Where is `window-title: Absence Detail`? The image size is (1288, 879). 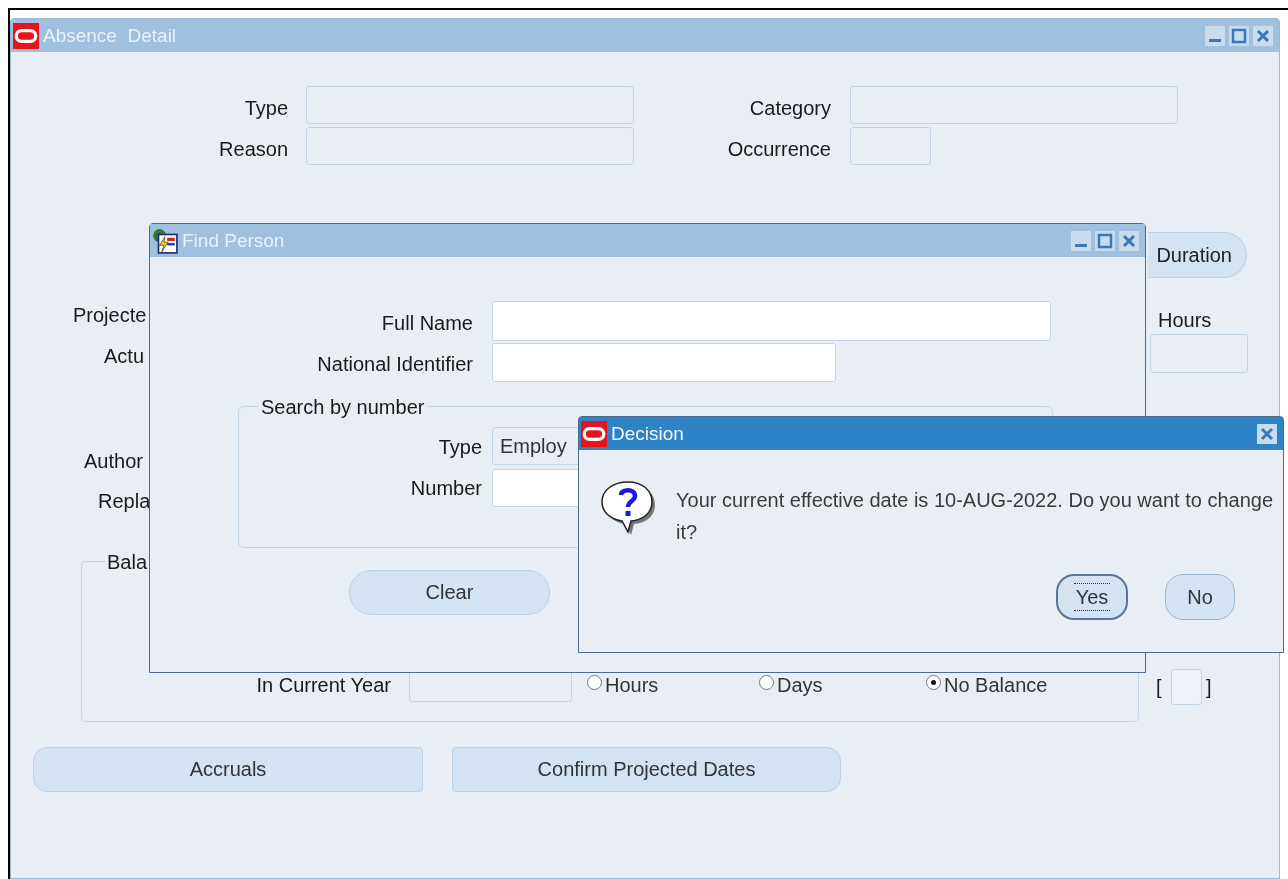
window-title: Absence Detail is located at coordinates (110, 35).